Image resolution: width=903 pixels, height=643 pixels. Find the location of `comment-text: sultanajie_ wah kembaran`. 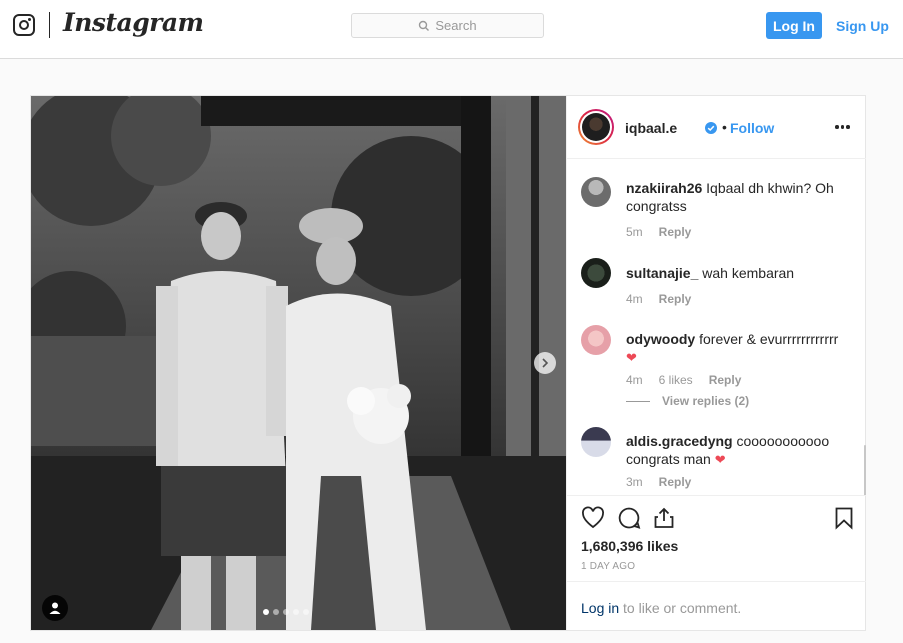

comment-text: sultanajie_ wah kembaran is located at coordinates (738, 273).